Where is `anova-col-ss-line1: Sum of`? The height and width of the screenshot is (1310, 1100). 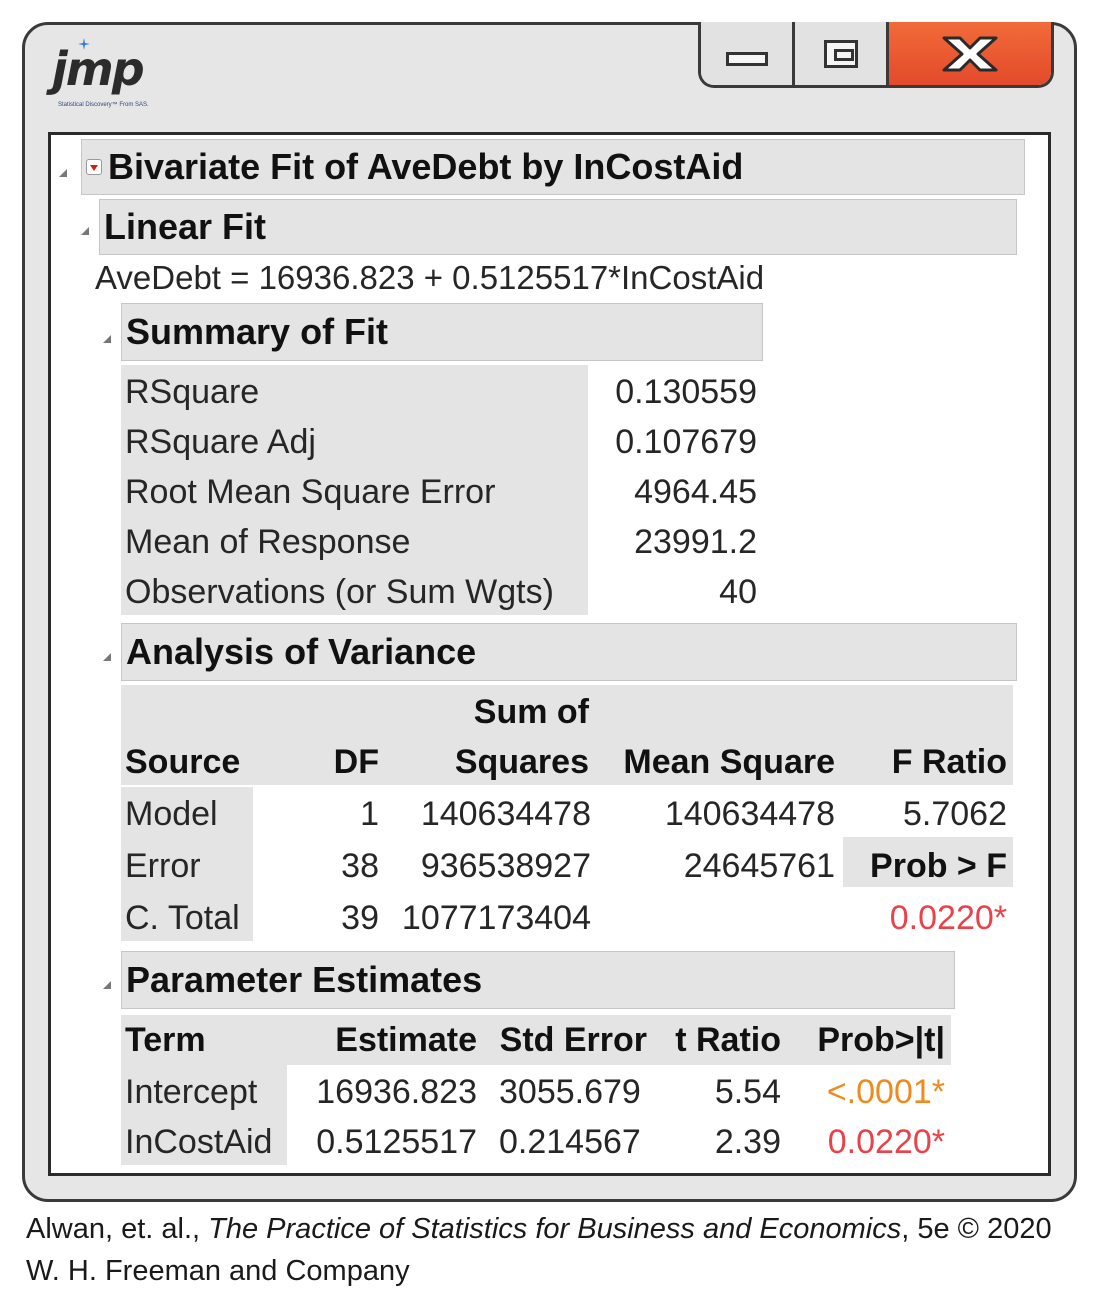 anova-col-ss-line1: Sum of is located at coordinates (531, 712).